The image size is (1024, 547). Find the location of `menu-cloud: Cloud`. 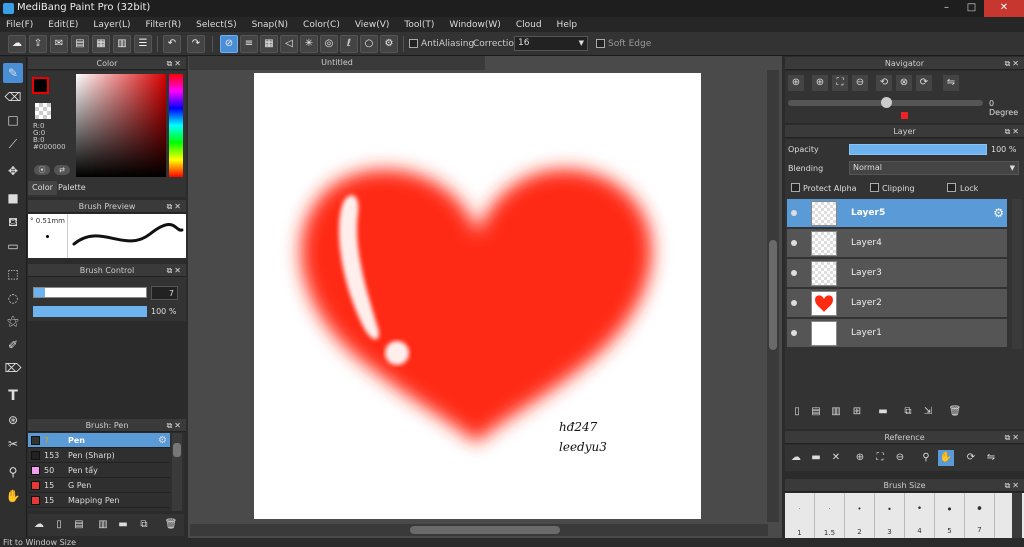

menu-cloud: Cloud is located at coordinates (529, 25).